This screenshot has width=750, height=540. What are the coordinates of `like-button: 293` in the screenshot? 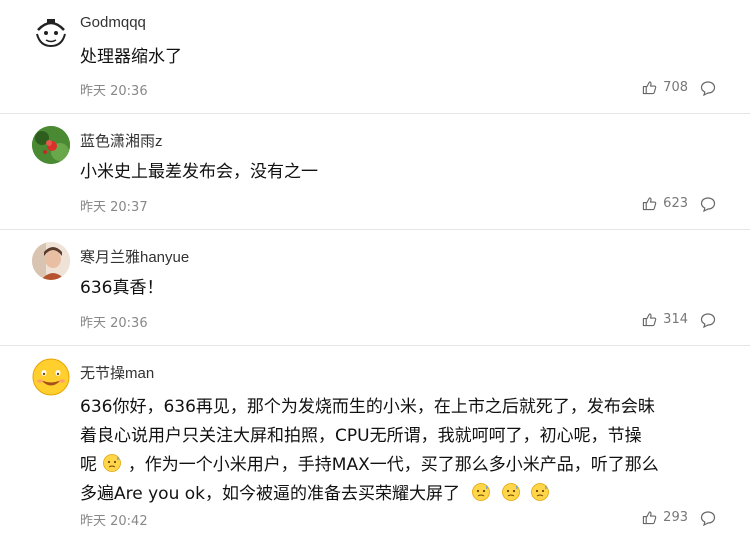 It's located at (665, 517).